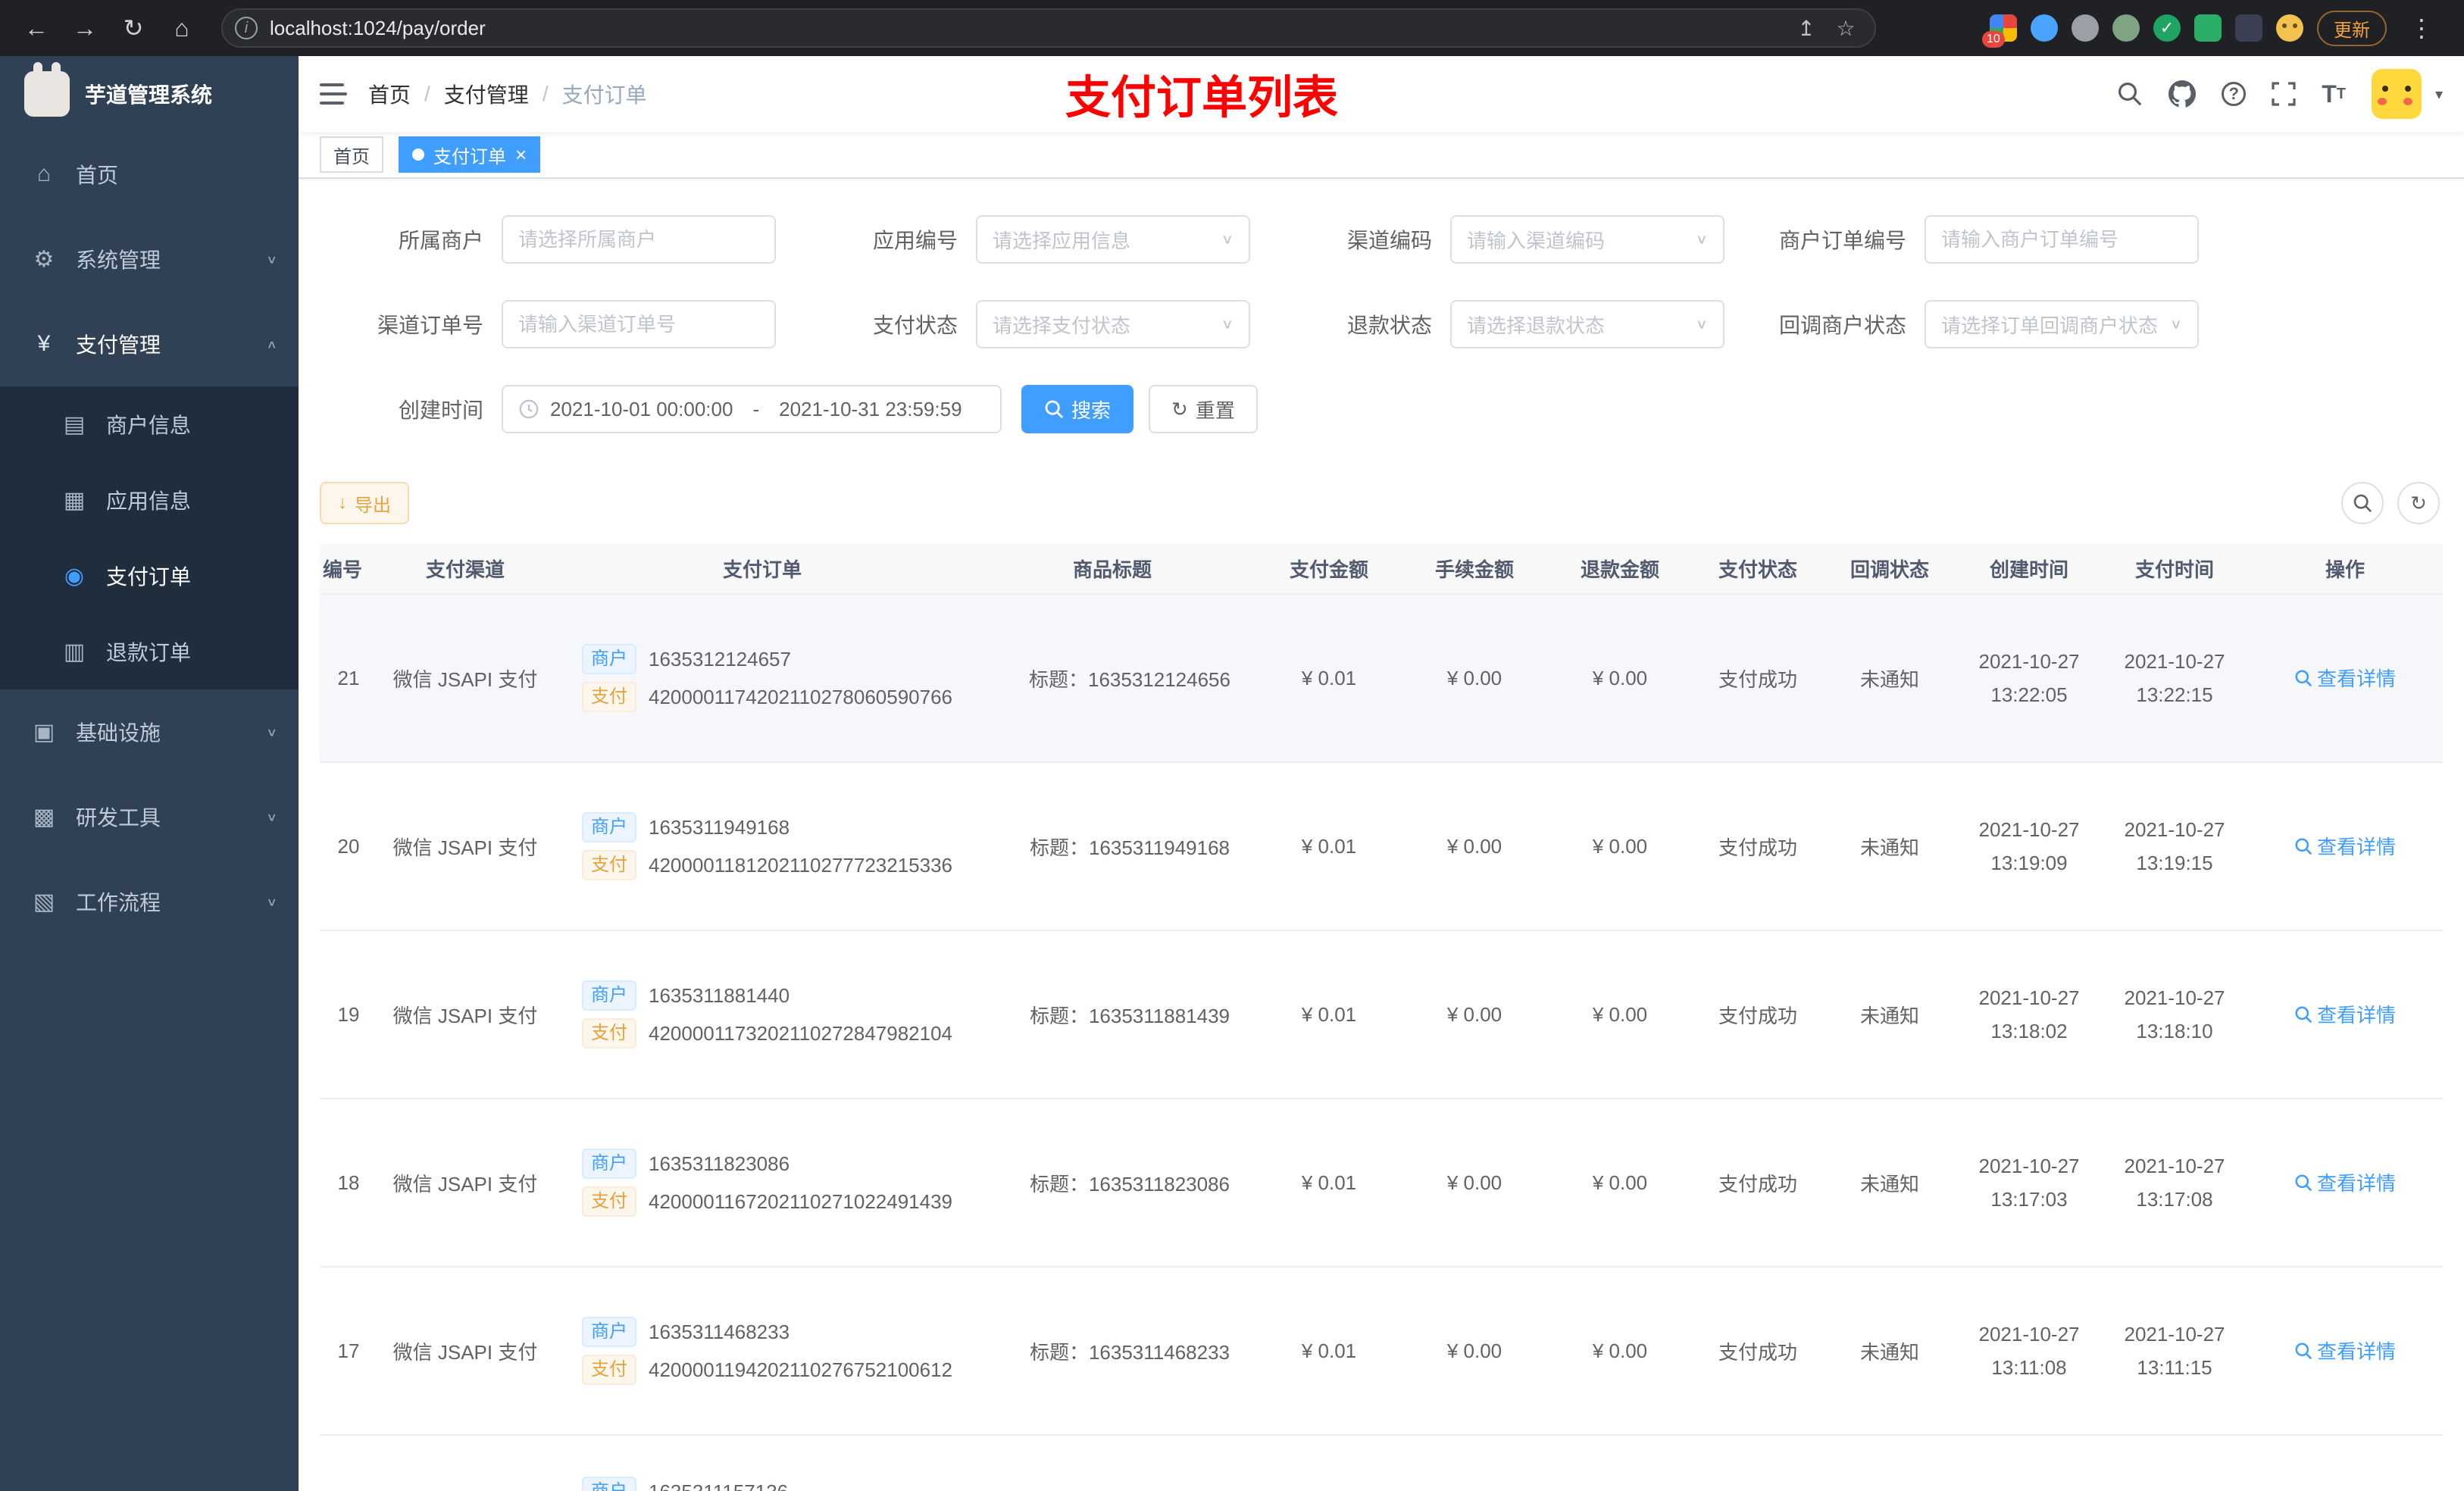 This screenshot has width=2464, height=1491. What do you see at coordinates (2439, 94) in the screenshot?
I see `avatar-caret-icon: ▾` at bounding box center [2439, 94].